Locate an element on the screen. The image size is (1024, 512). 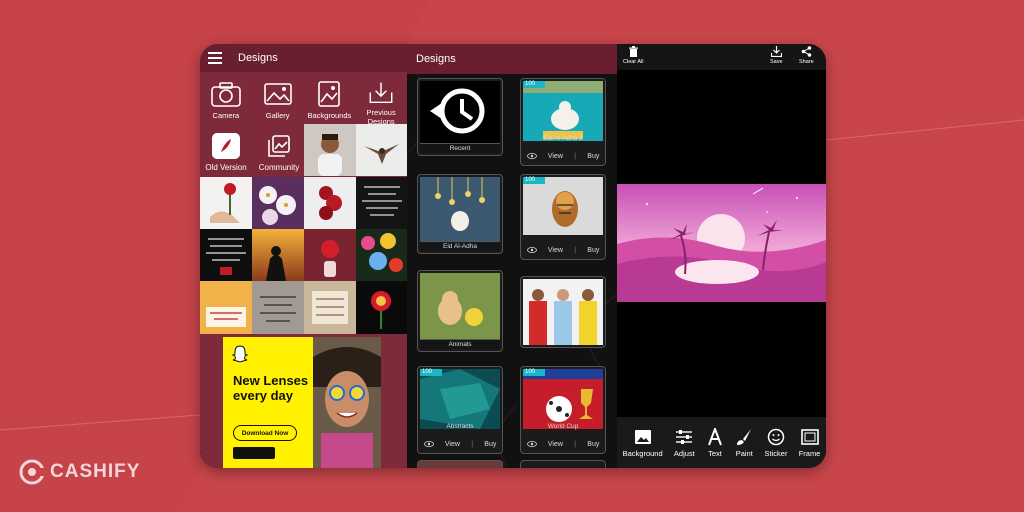
category-card-world-cup: 100 World Cup View | Buy is located at coordinates (563, 410).